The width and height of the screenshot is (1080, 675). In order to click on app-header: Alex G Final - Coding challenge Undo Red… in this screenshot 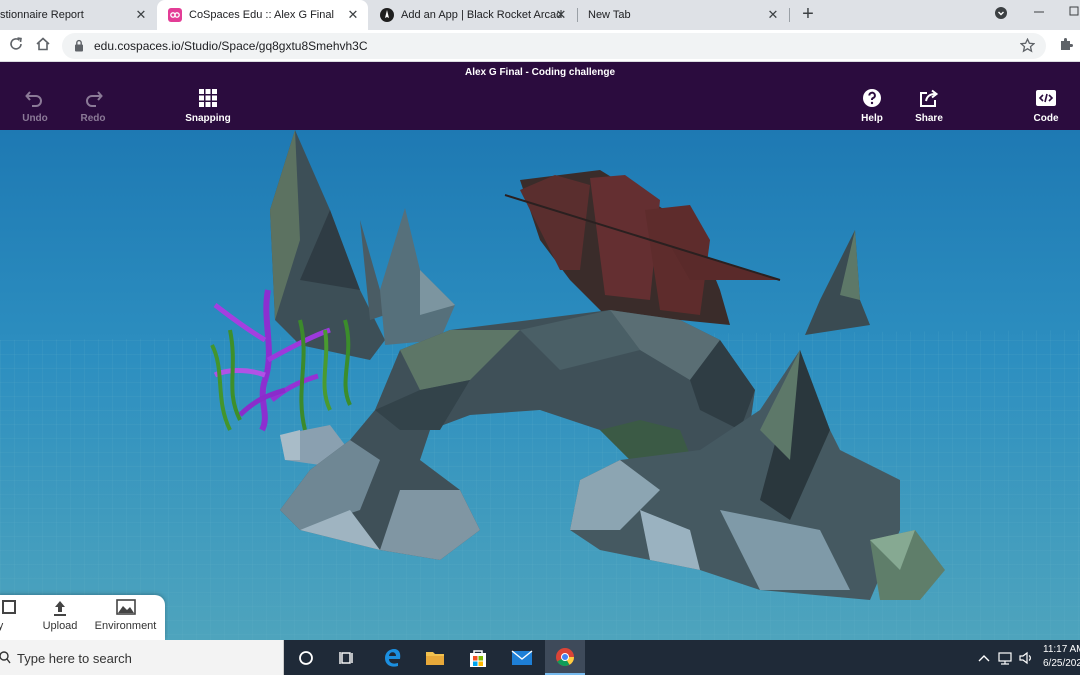, I will do `click(540, 96)`.